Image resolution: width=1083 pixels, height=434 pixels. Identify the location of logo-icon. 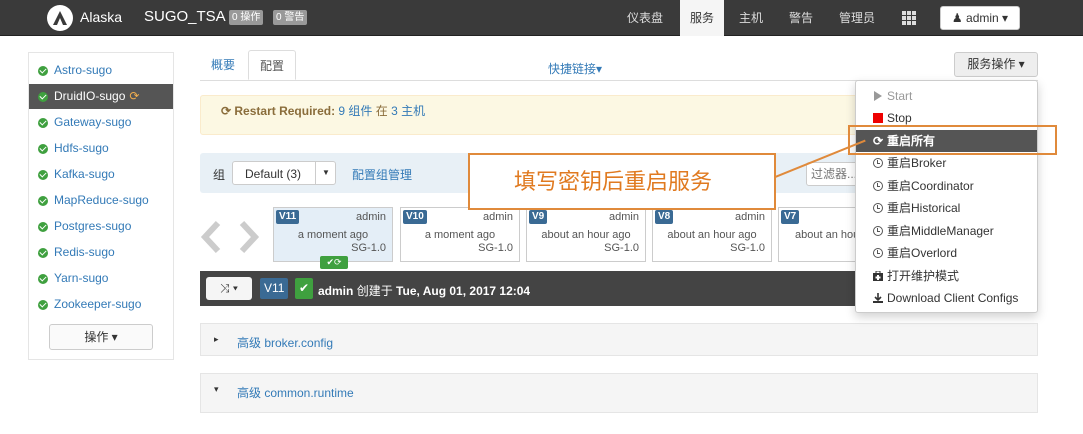
(60, 18).